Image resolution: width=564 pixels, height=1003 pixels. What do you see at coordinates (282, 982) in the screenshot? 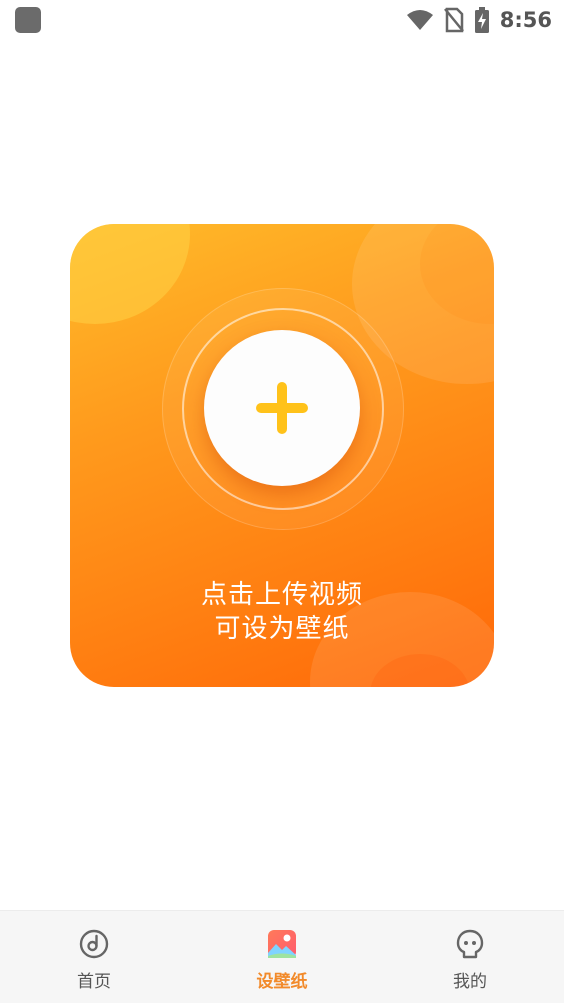
I see `nav-label-wallpaper: 设壁纸` at bounding box center [282, 982].